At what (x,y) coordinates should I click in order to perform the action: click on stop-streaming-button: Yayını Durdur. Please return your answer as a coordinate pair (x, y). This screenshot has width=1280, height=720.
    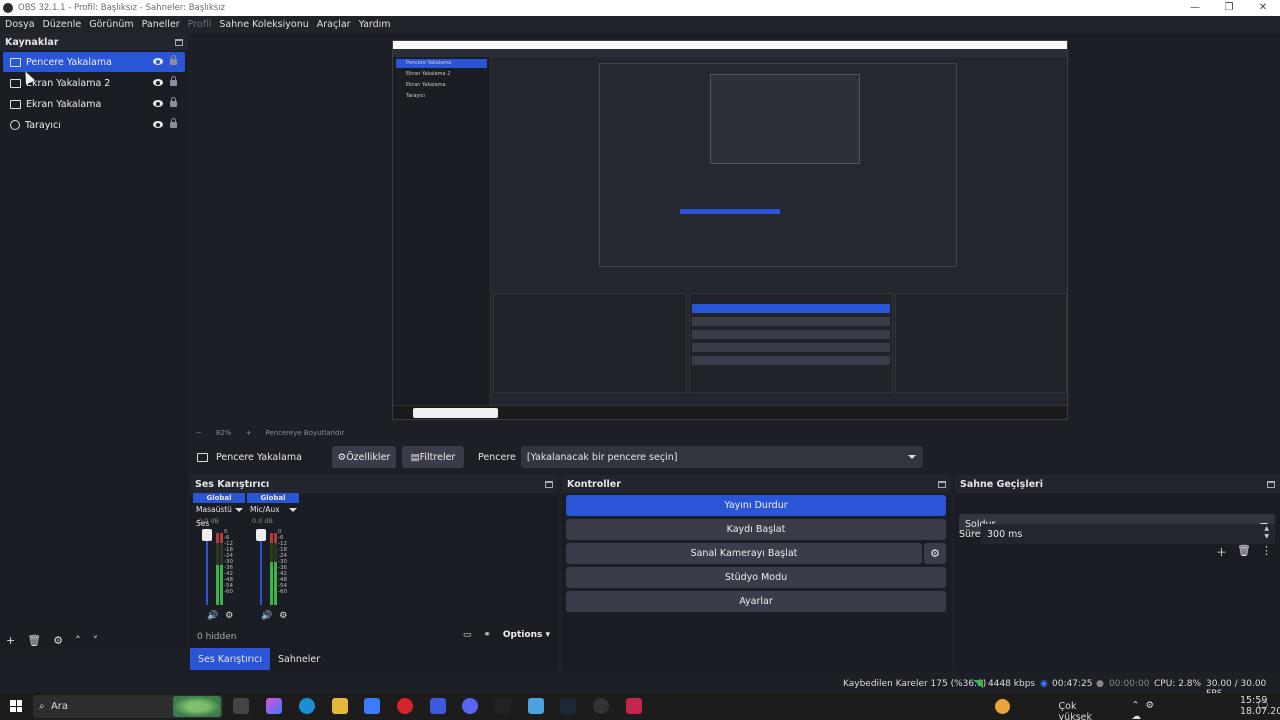
    Looking at the image, I should click on (756, 505).